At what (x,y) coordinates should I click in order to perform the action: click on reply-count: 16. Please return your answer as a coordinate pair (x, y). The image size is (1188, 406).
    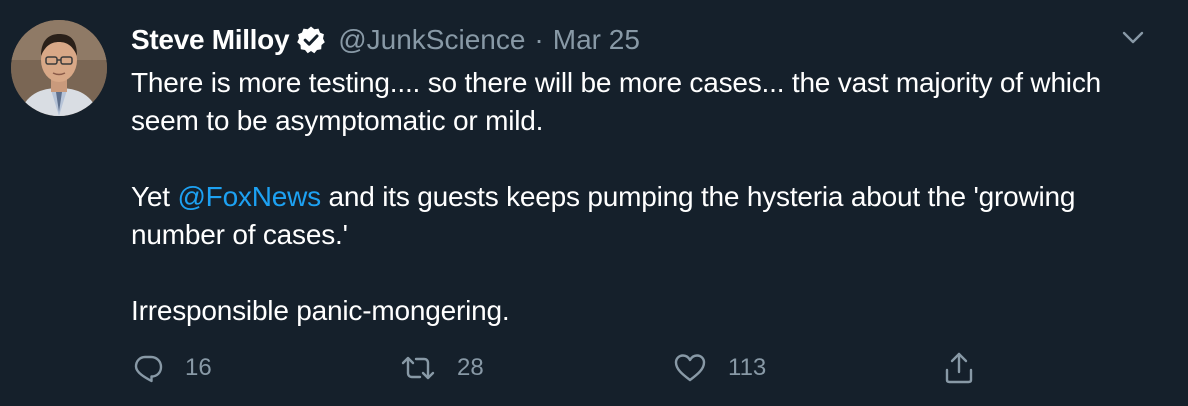
    Looking at the image, I should click on (198, 367).